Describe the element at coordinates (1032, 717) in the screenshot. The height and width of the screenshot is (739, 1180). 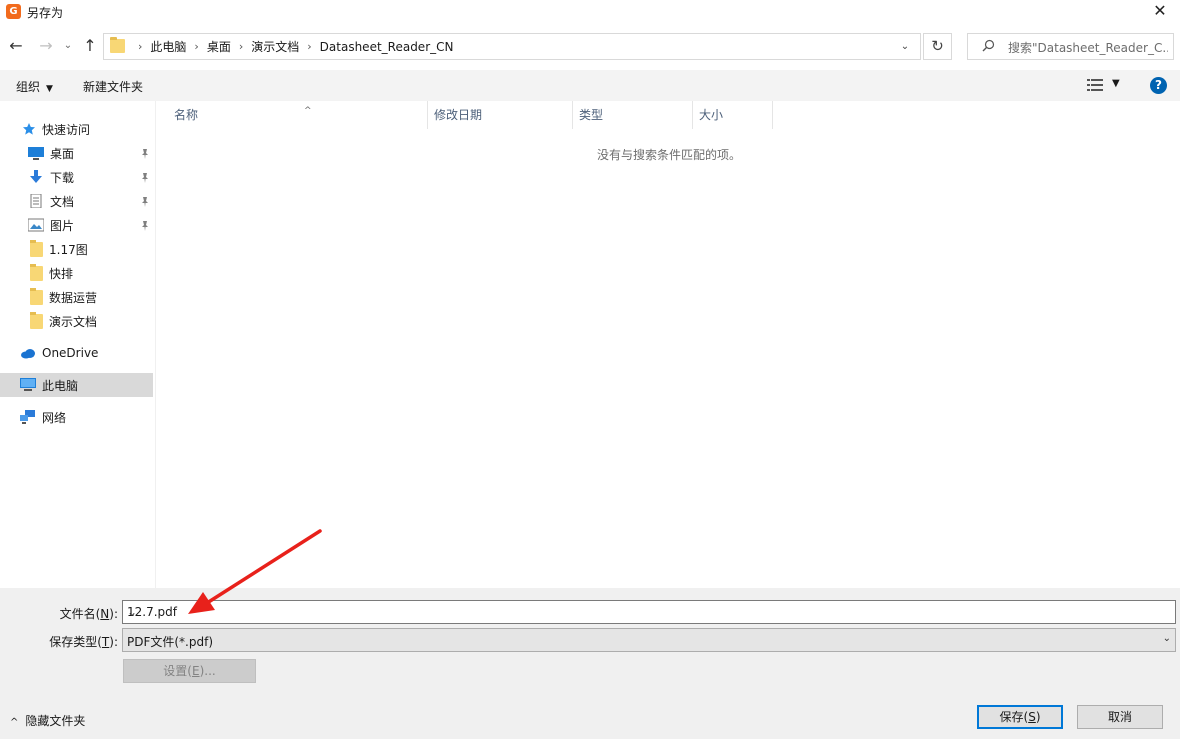
I see `save-accesskey: S` at that location.